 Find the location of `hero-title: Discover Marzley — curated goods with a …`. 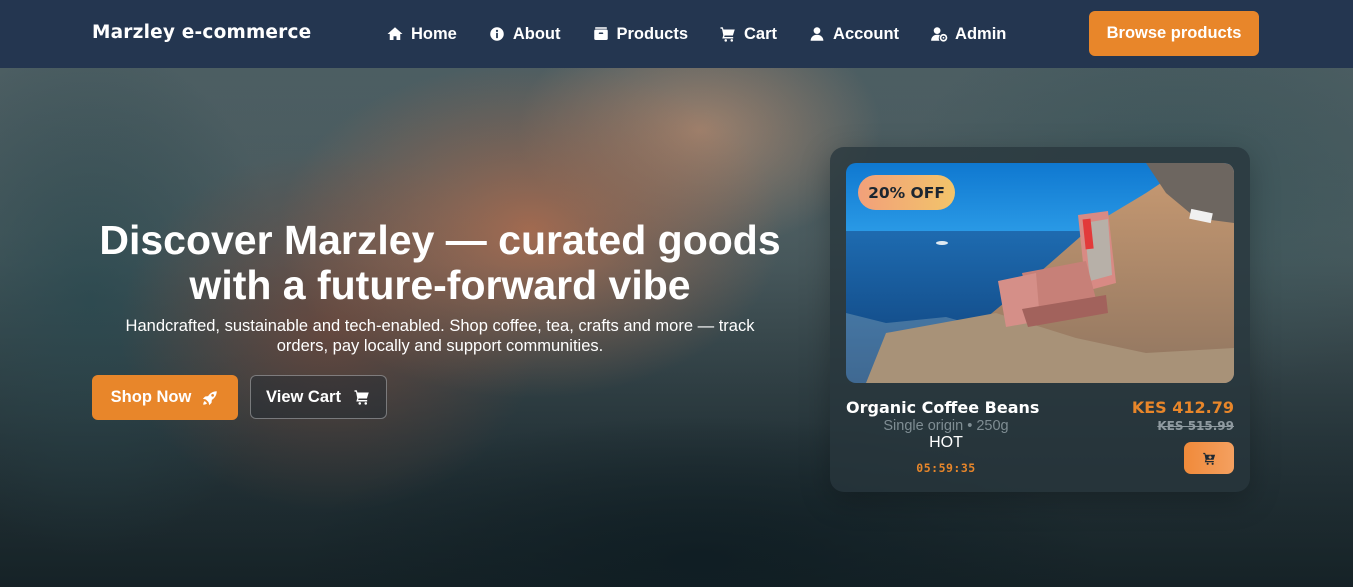

hero-title: Discover Marzley — curated goods with a … is located at coordinates (440, 262).